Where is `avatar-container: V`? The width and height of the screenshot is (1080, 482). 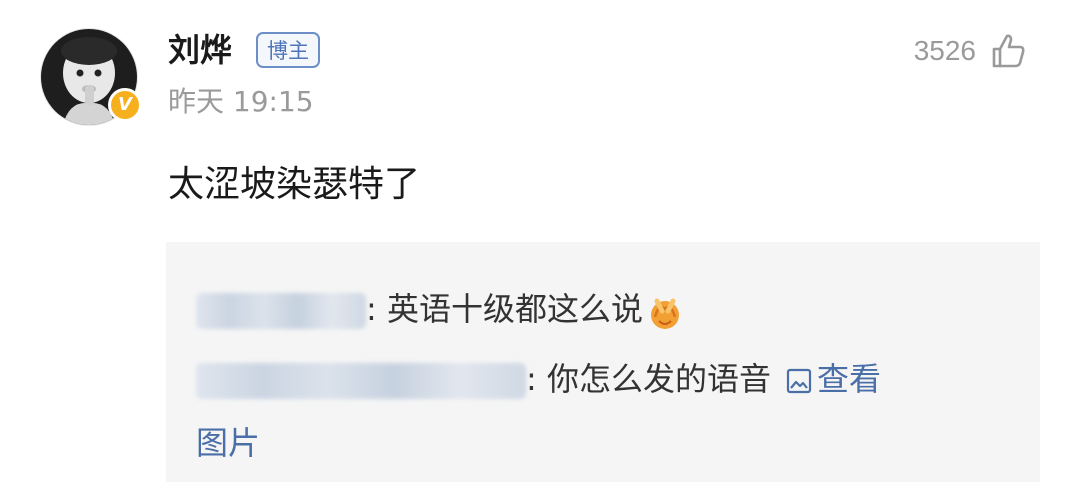
avatar-container: V is located at coordinates (91, 78).